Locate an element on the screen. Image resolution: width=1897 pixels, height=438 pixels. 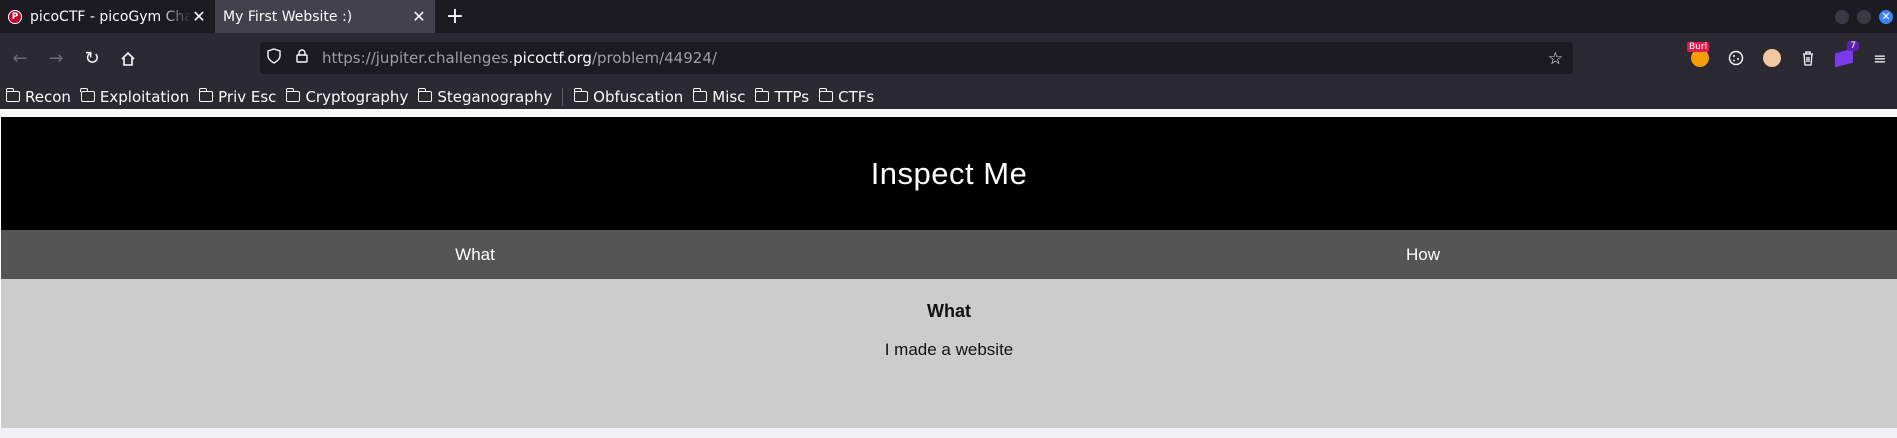
bookmark-folder-recon: Recon is located at coordinates (38, 96).